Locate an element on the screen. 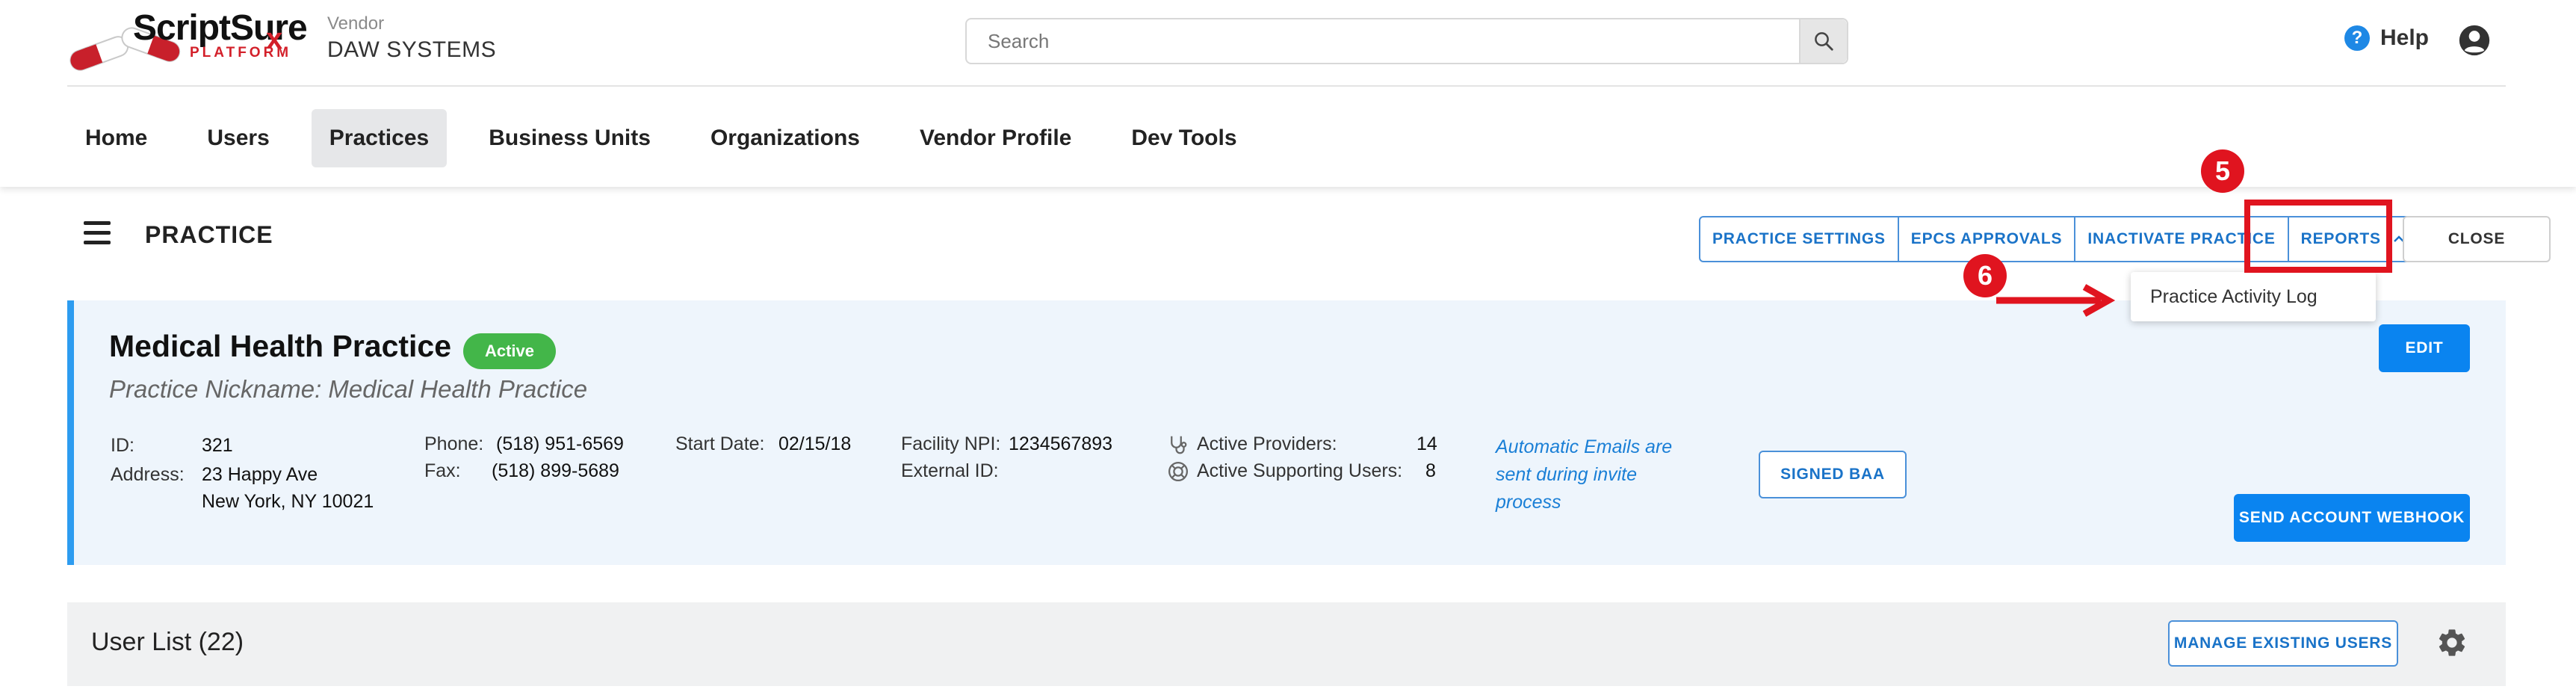  active-supporting-users-value: 8 is located at coordinates (1430, 470).